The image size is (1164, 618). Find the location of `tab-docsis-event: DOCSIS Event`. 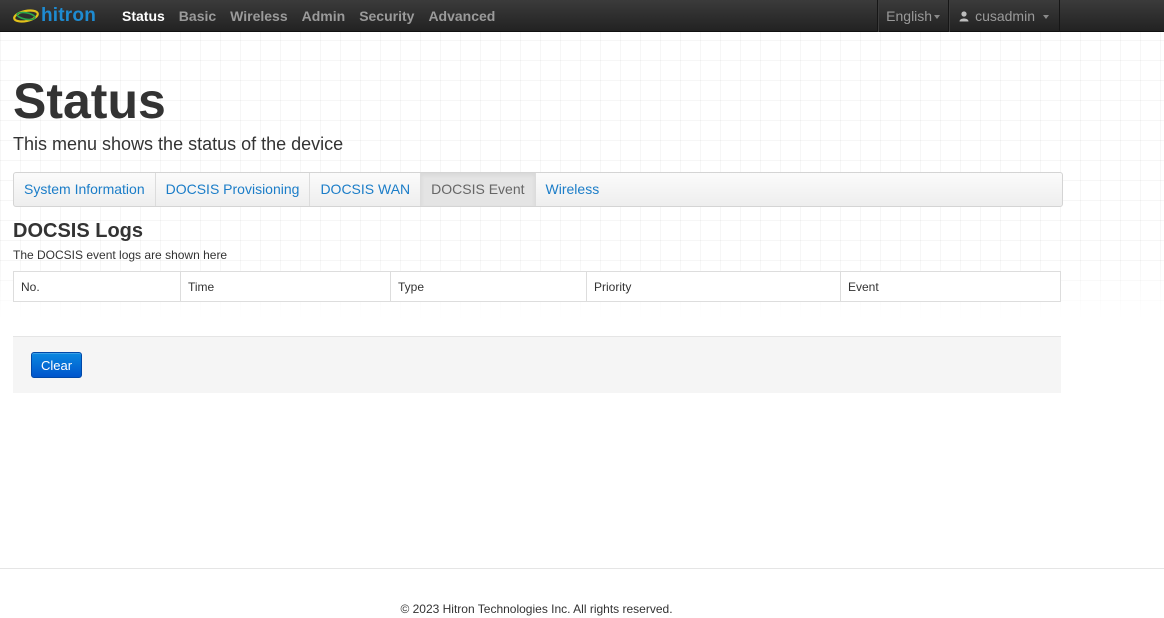

tab-docsis-event: DOCSIS Event is located at coordinates (478, 189).